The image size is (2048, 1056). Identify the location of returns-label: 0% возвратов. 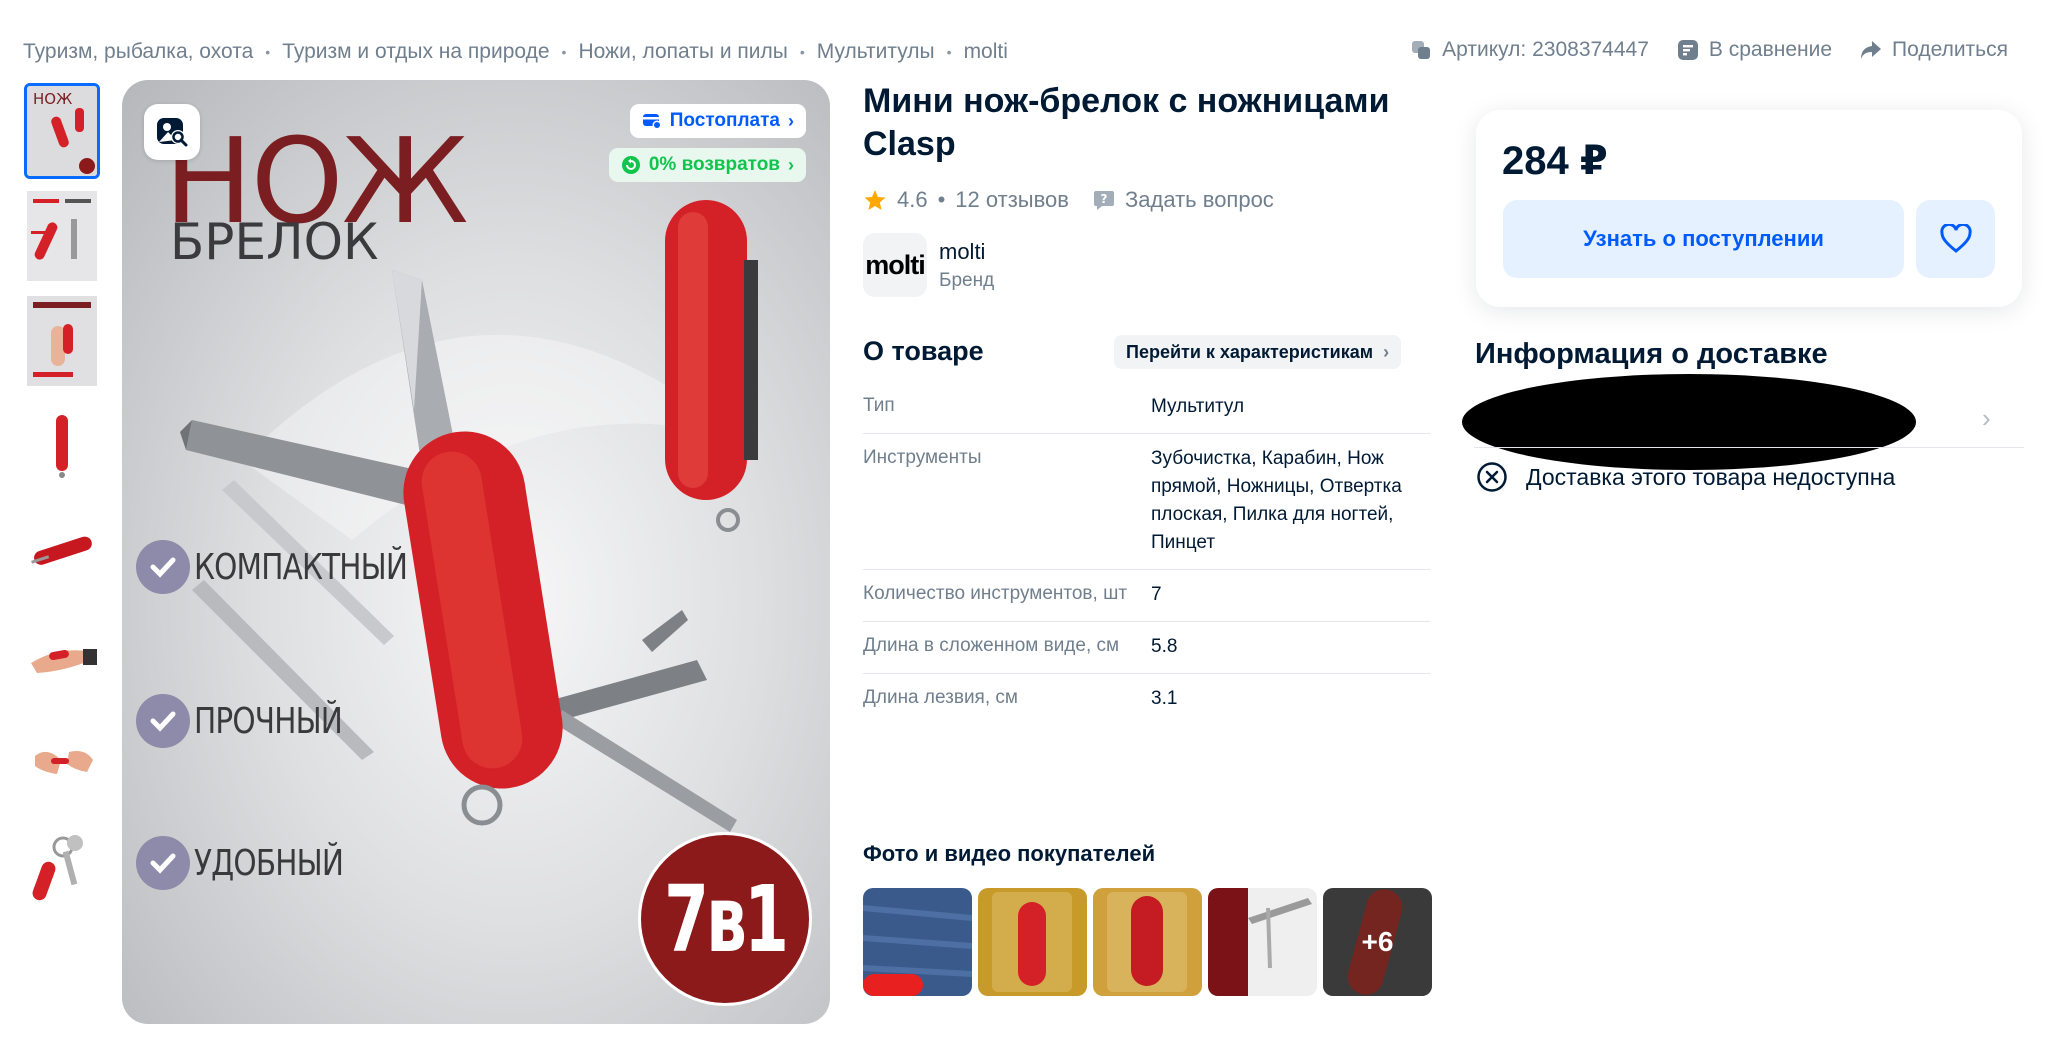
(714, 164).